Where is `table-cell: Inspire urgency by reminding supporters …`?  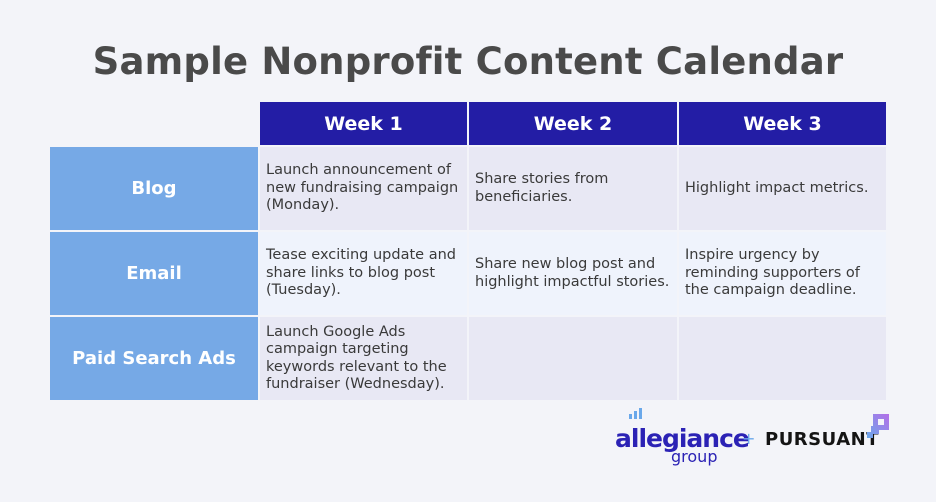
table-cell: Inspire urgency by reminding supporters … is located at coordinates (782, 273).